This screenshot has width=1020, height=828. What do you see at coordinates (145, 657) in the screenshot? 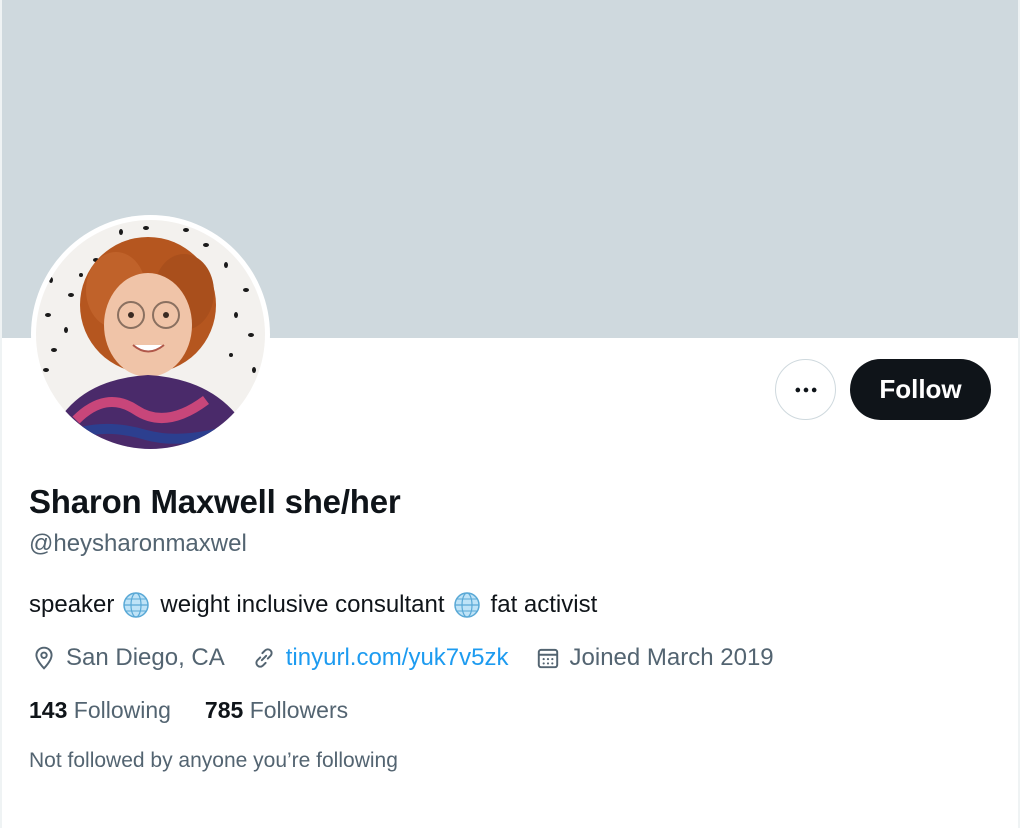
I see `location-text: San Diego, CA` at bounding box center [145, 657].